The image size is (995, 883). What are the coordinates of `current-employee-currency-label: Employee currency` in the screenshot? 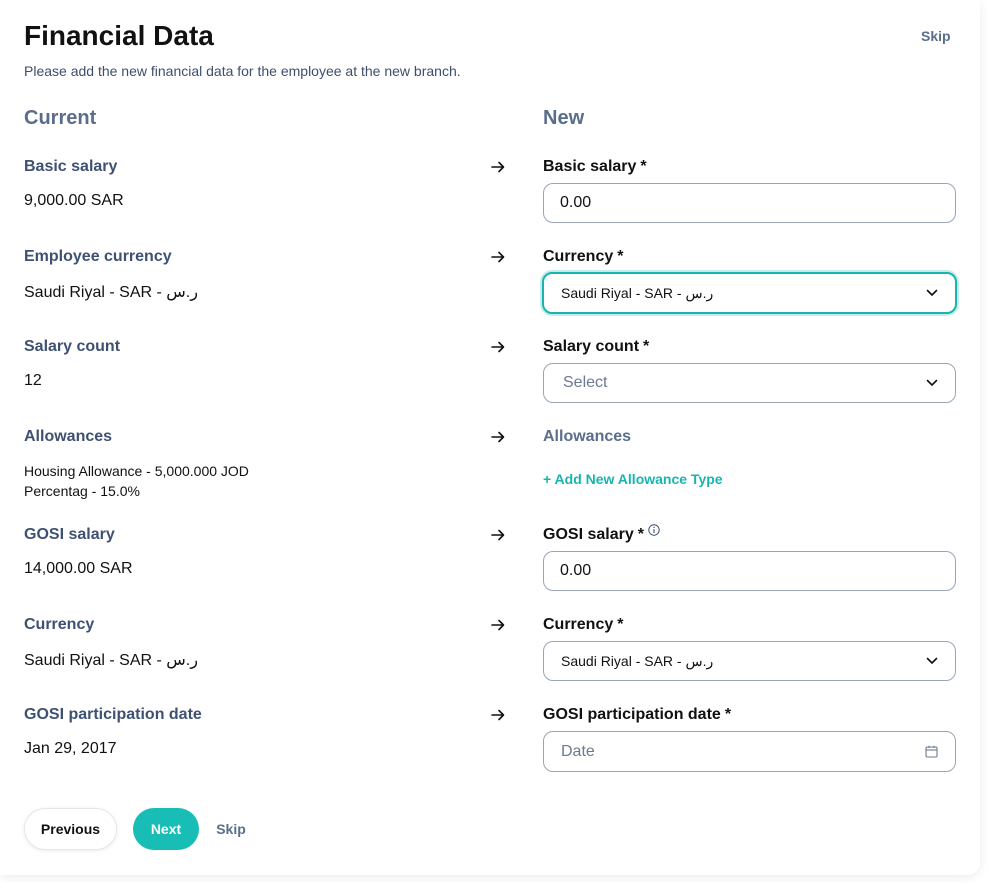 It's located at (98, 256).